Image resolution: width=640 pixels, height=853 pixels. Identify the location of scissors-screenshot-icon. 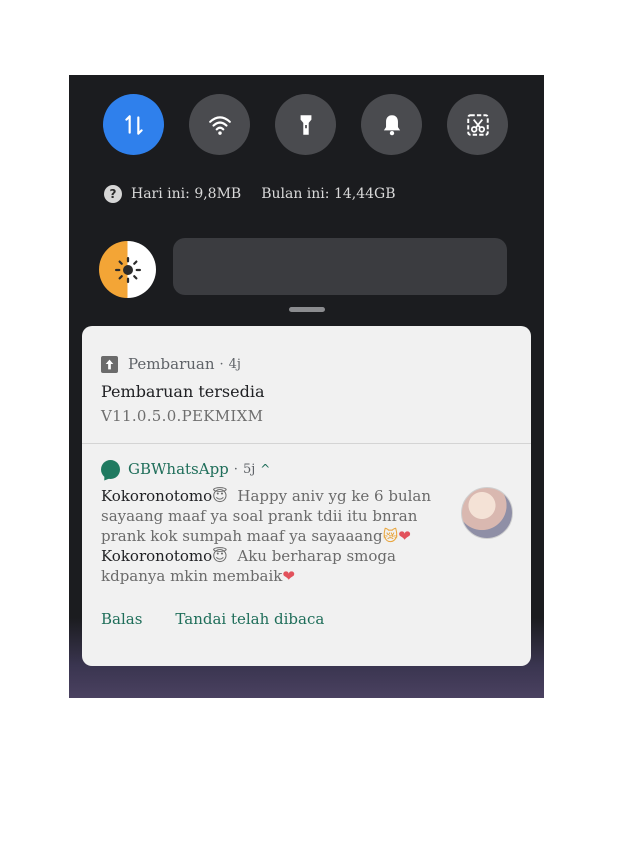
(477, 124).